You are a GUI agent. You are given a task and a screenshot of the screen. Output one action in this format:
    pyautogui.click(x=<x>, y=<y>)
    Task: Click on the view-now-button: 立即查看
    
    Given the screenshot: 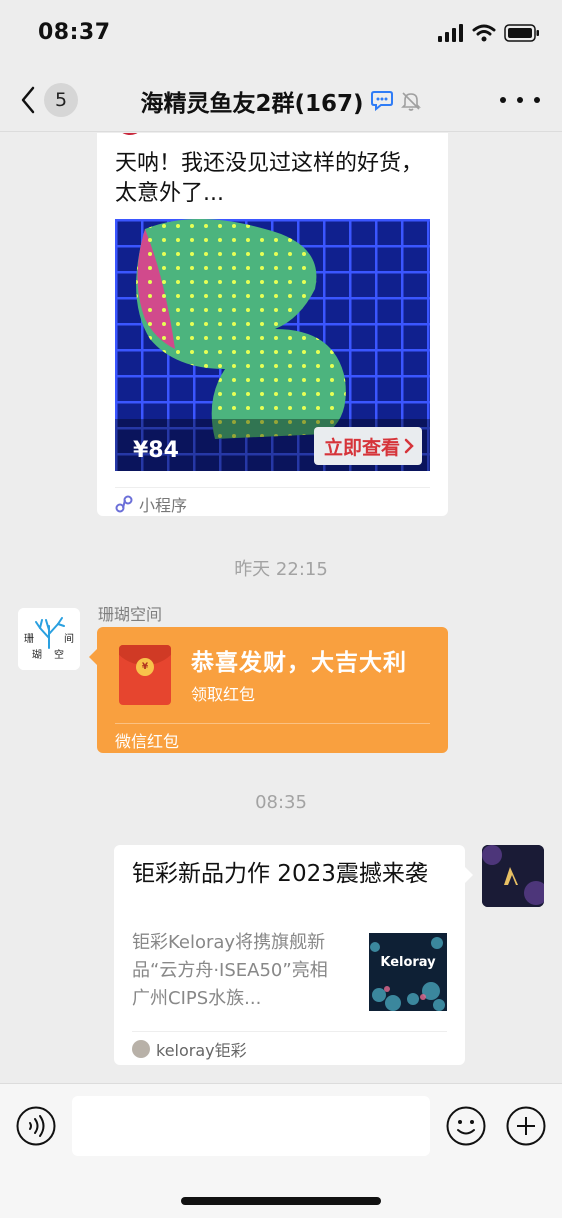 What is the action you would take?
    pyautogui.click(x=367, y=446)
    